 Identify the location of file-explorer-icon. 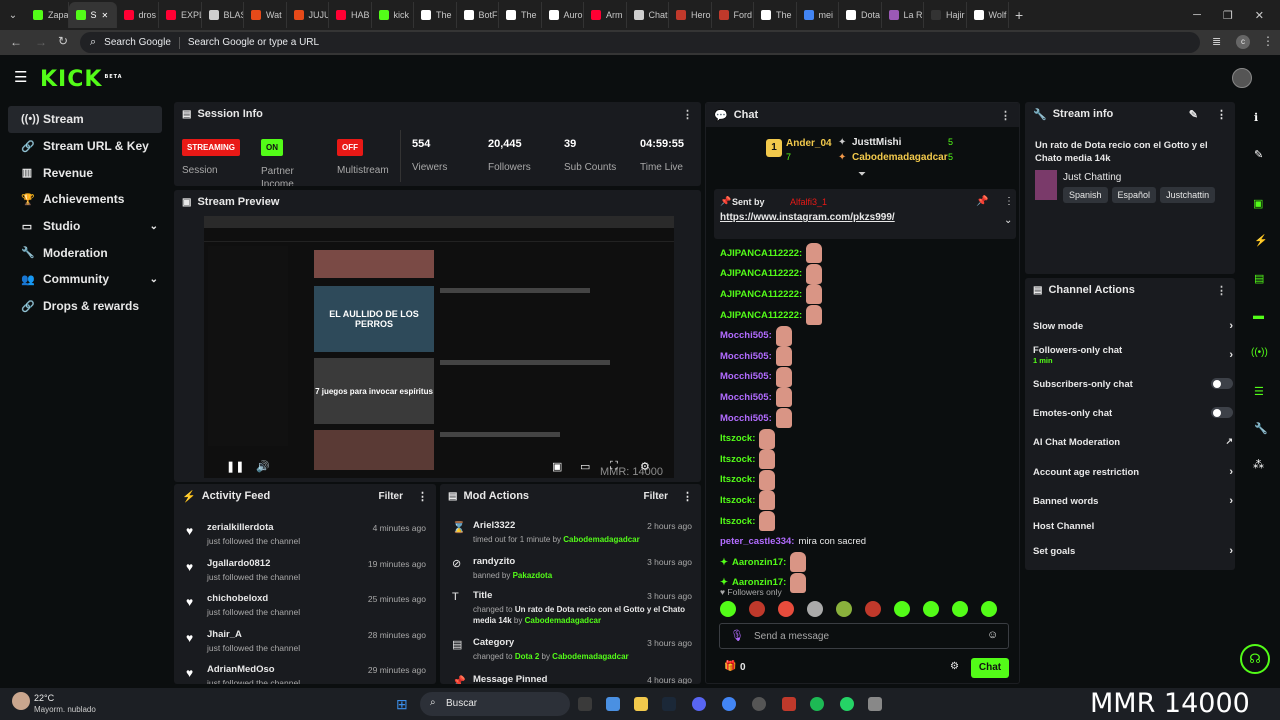
(641, 704).